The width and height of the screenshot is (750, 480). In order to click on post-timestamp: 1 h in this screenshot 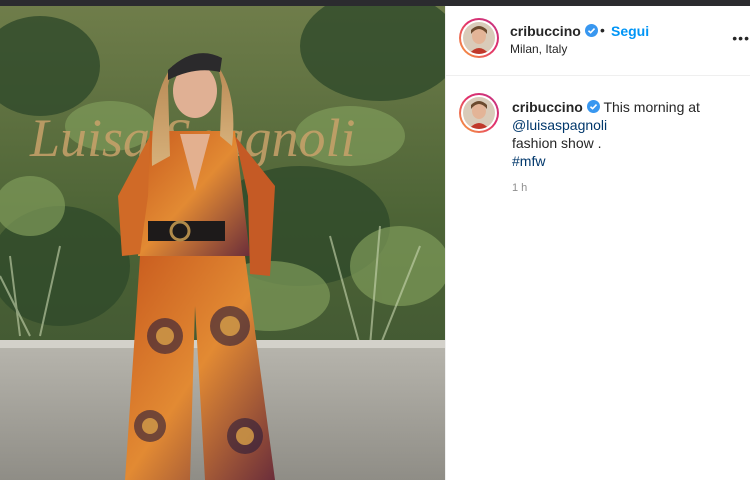, I will do `click(519, 188)`.